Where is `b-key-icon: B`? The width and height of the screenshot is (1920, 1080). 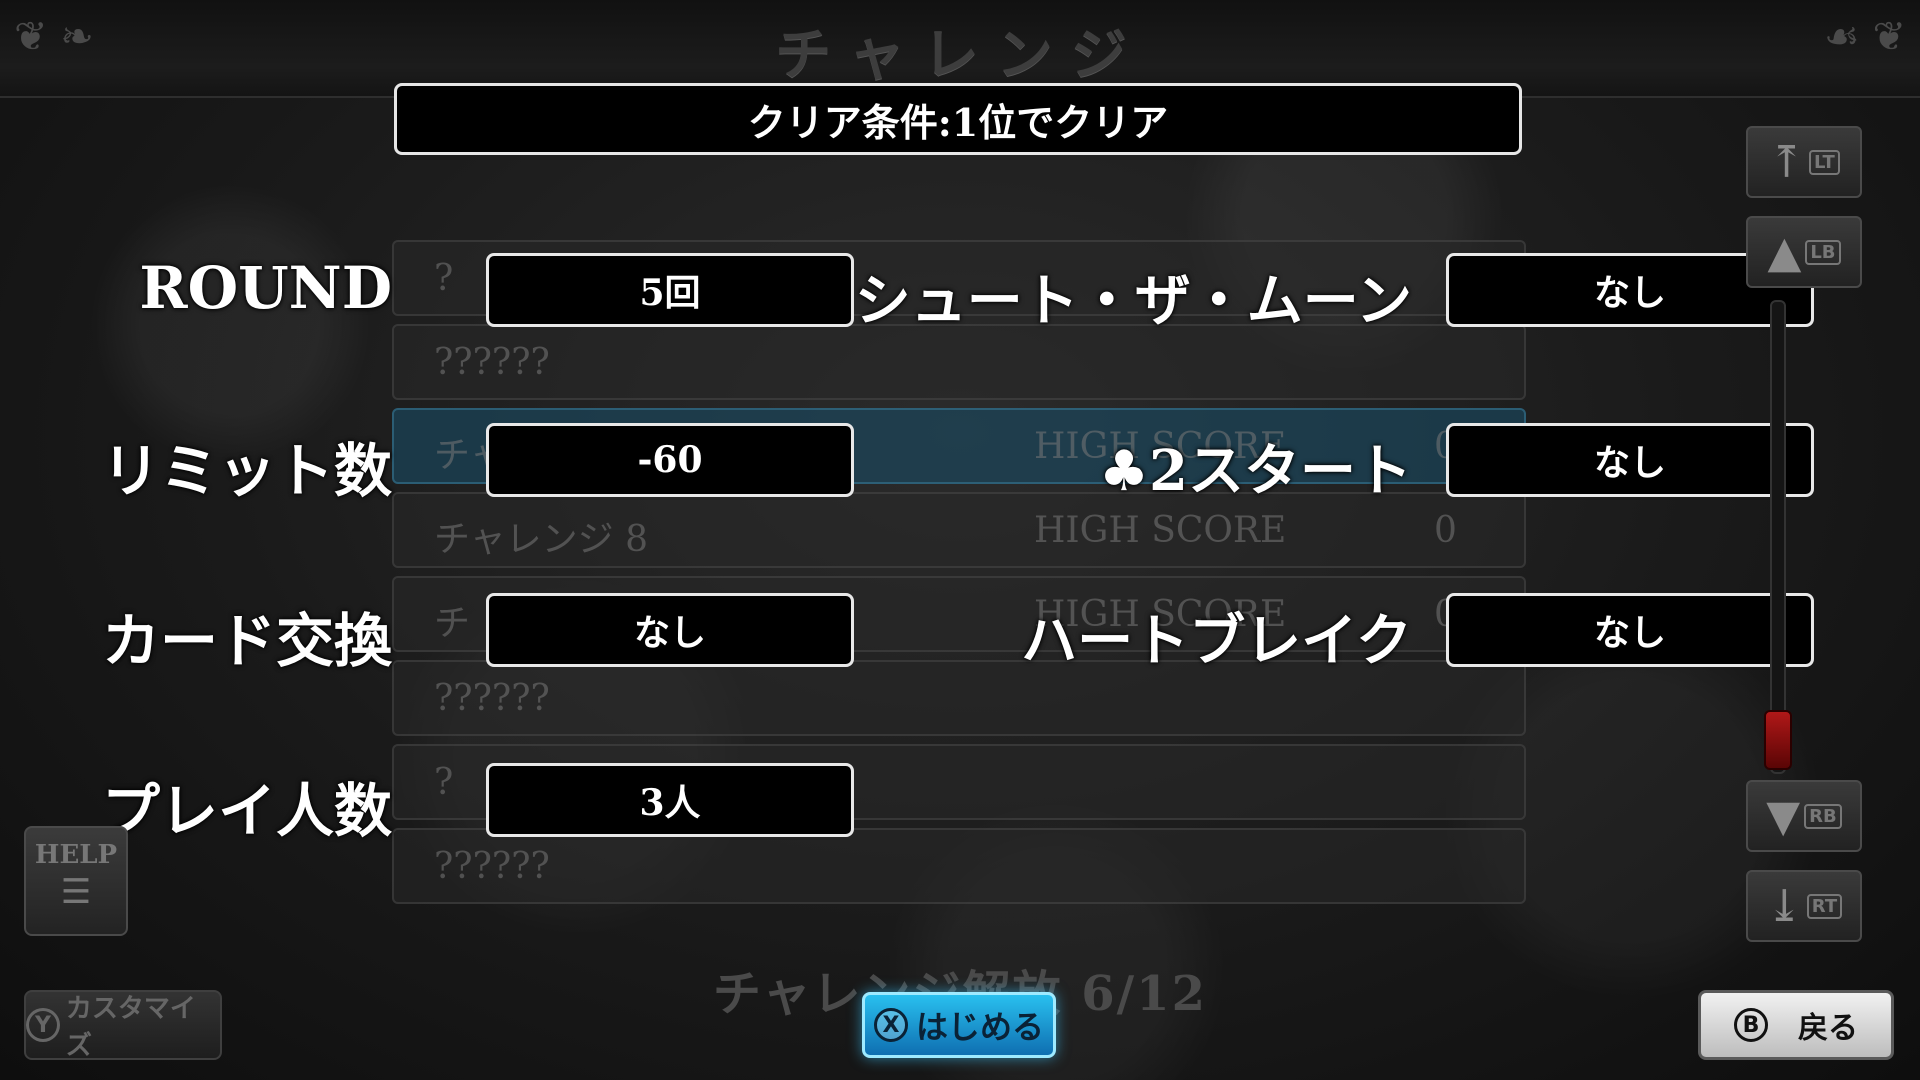
b-key-icon: B is located at coordinates (1751, 1025).